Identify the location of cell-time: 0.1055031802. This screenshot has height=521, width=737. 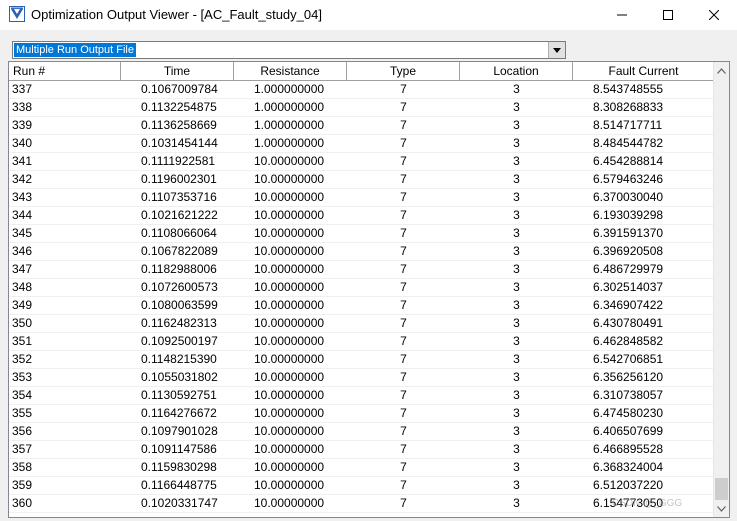
(179, 377).